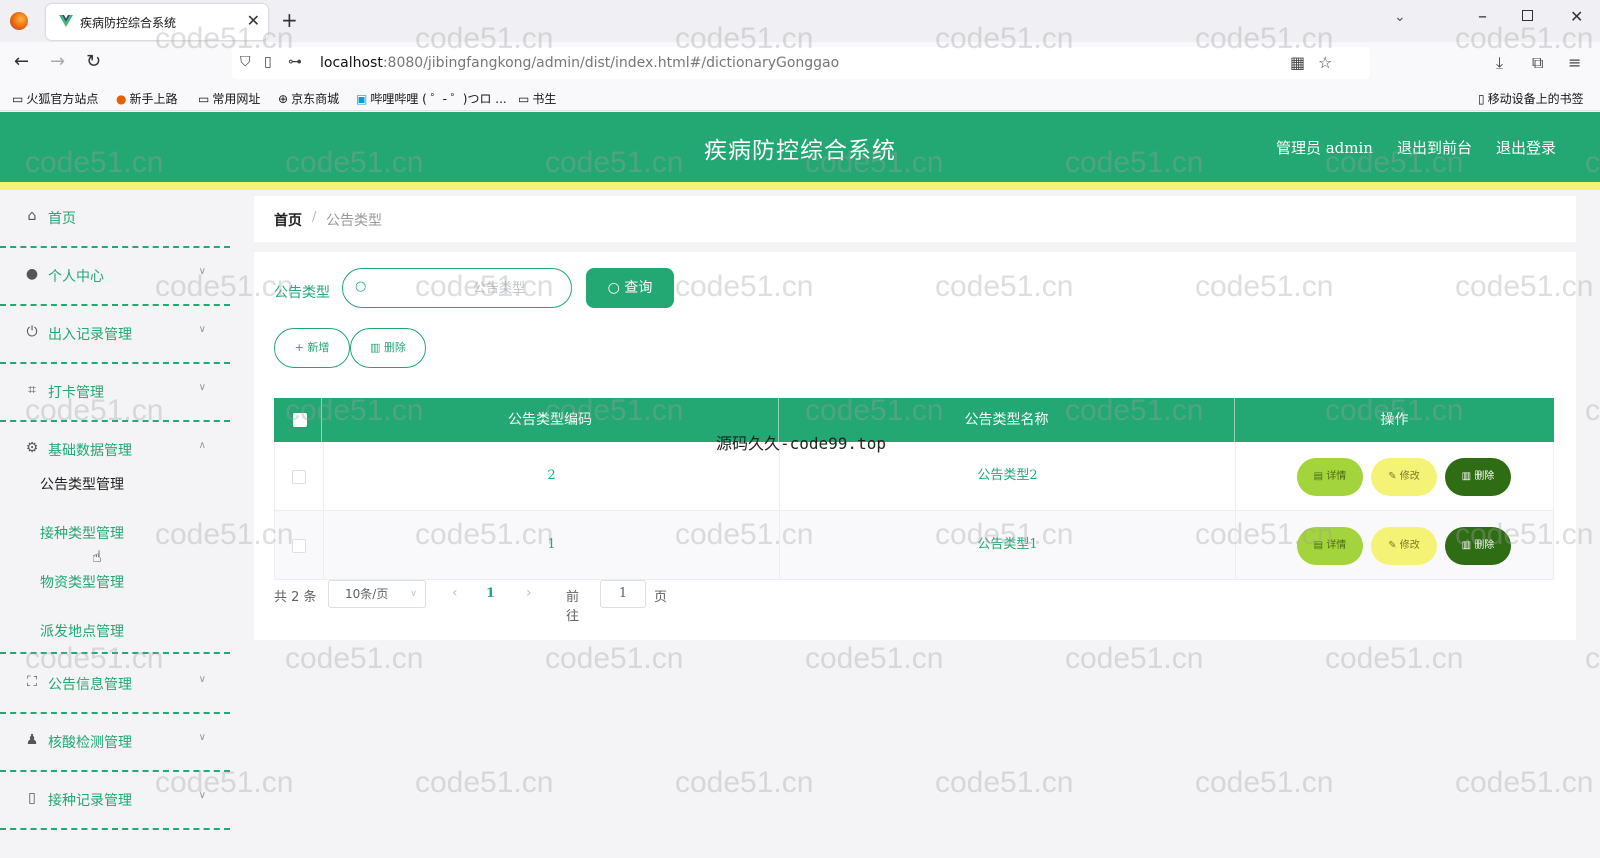 The image size is (1600, 858). Describe the element at coordinates (93, 61) in the screenshot. I see `reload-icon: ↻` at that location.